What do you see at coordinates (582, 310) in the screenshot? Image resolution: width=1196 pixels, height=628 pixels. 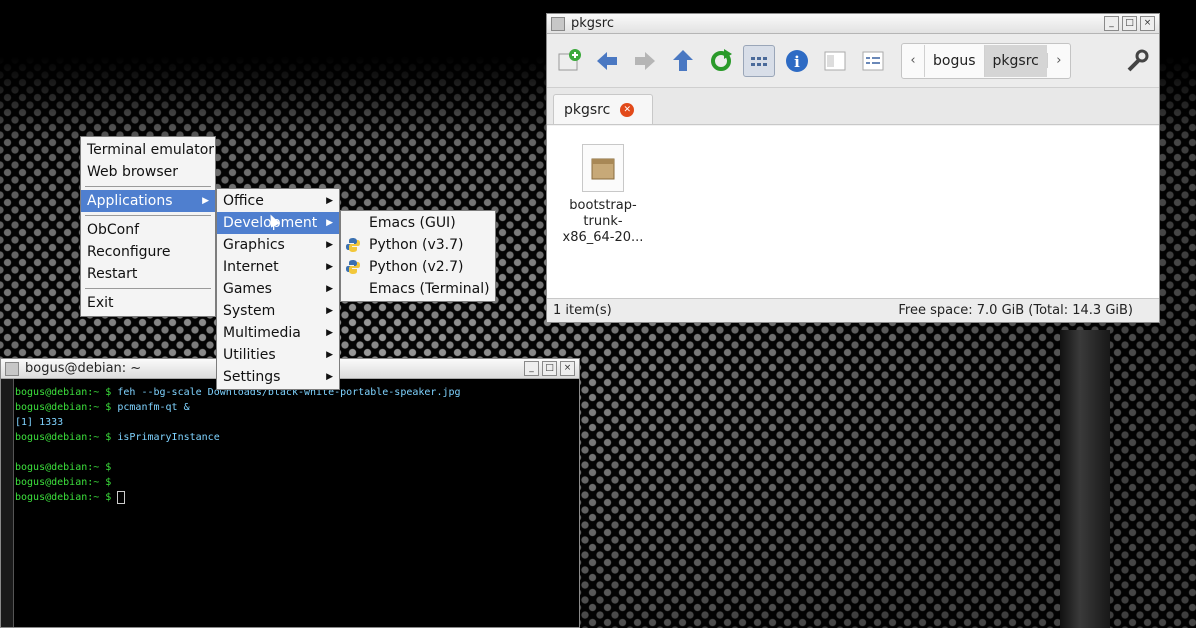 I see `status-item-count: 1 item(s)` at bounding box center [582, 310].